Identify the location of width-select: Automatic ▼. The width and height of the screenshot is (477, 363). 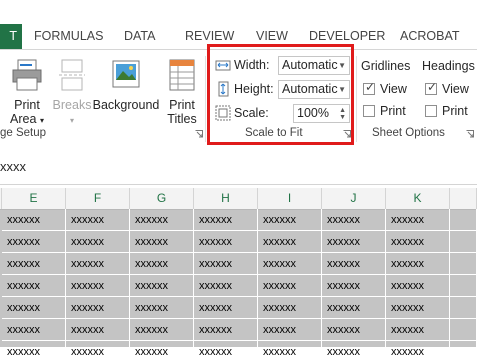
(314, 65).